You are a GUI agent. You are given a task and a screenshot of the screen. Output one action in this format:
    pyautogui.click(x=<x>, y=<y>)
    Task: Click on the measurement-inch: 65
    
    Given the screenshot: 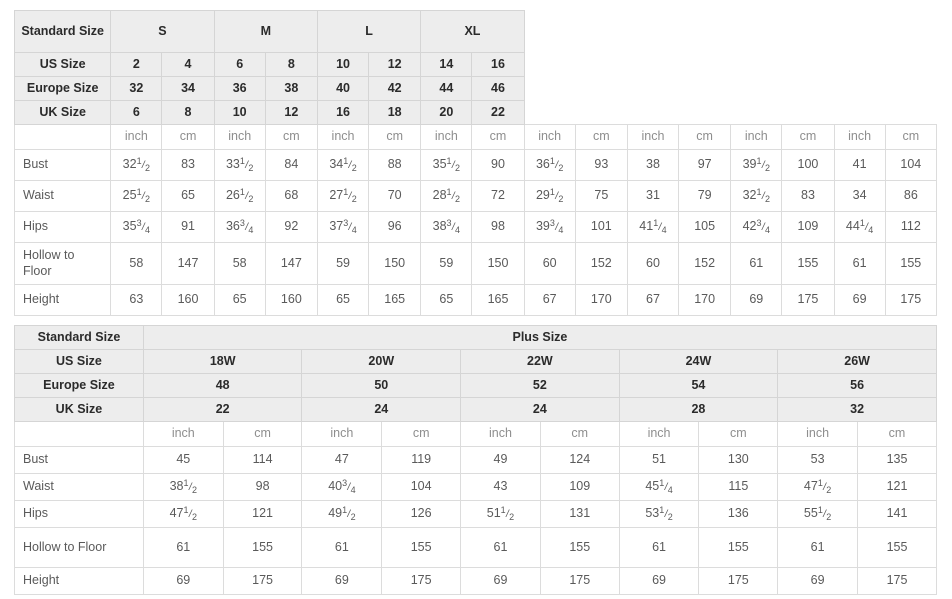 What is the action you would take?
    pyautogui.click(x=343, y=300)
    